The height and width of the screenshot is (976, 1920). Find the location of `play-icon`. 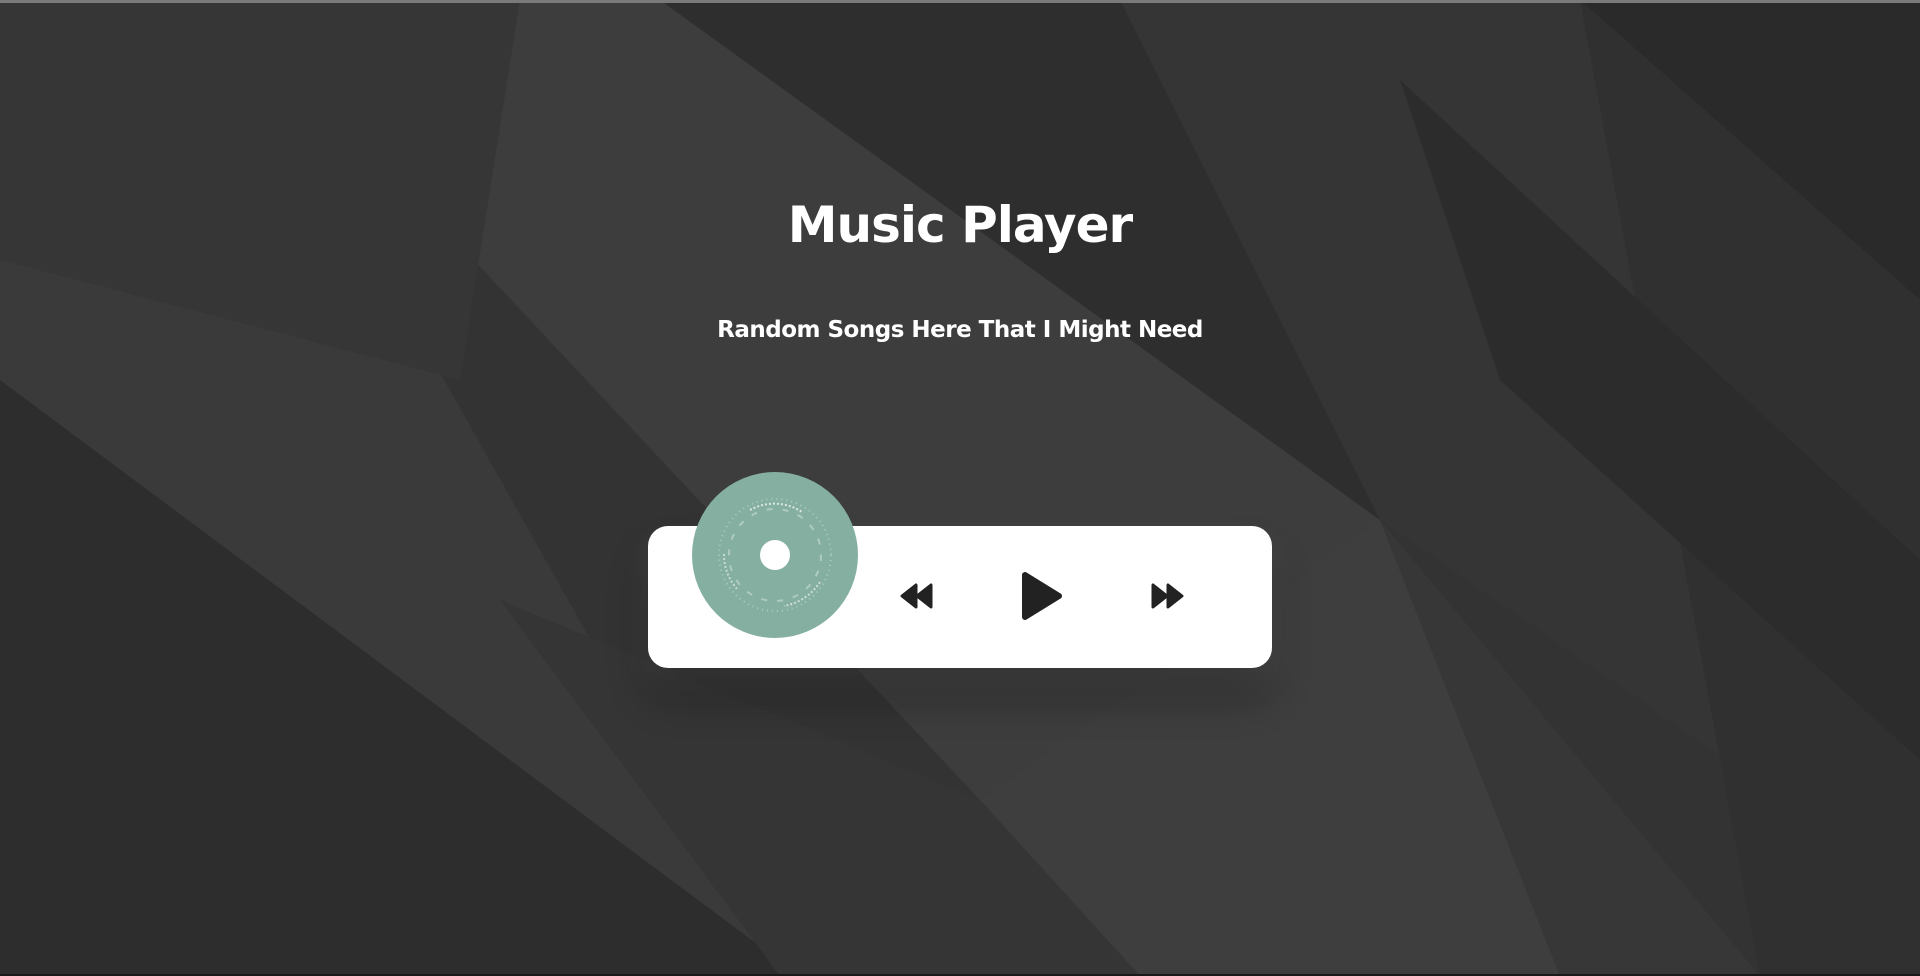

play-icon is located at coordinates (1042, 596).